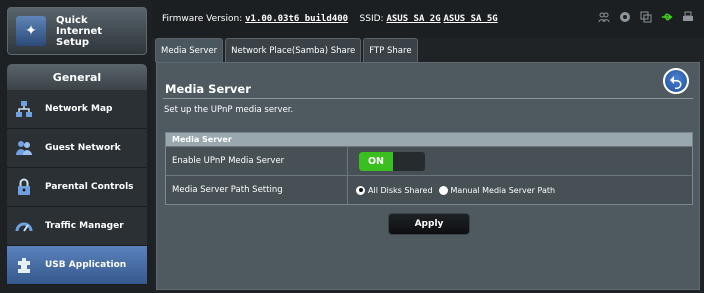  I want to click on all-disks-label: All Disks Shared, so click(400, 190).